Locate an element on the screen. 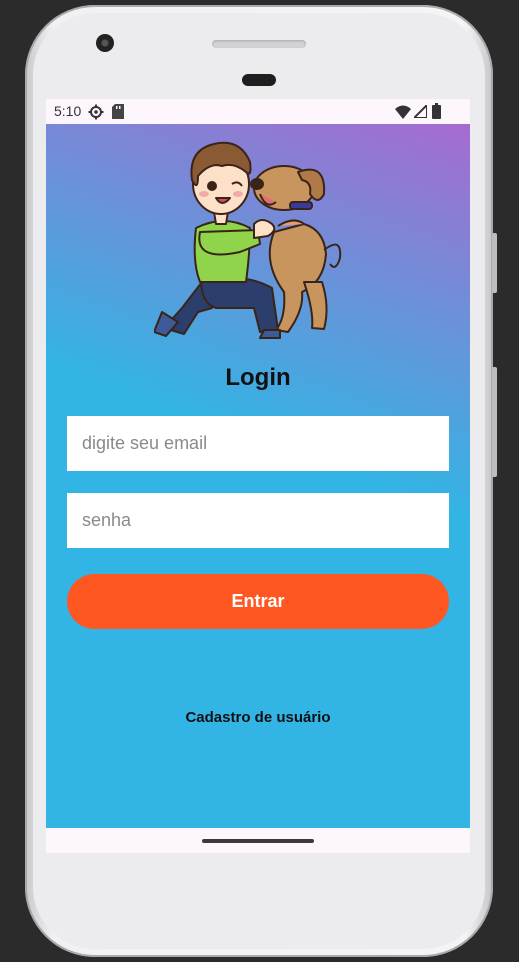  page-title: Login is located at coordinates (258, 377).